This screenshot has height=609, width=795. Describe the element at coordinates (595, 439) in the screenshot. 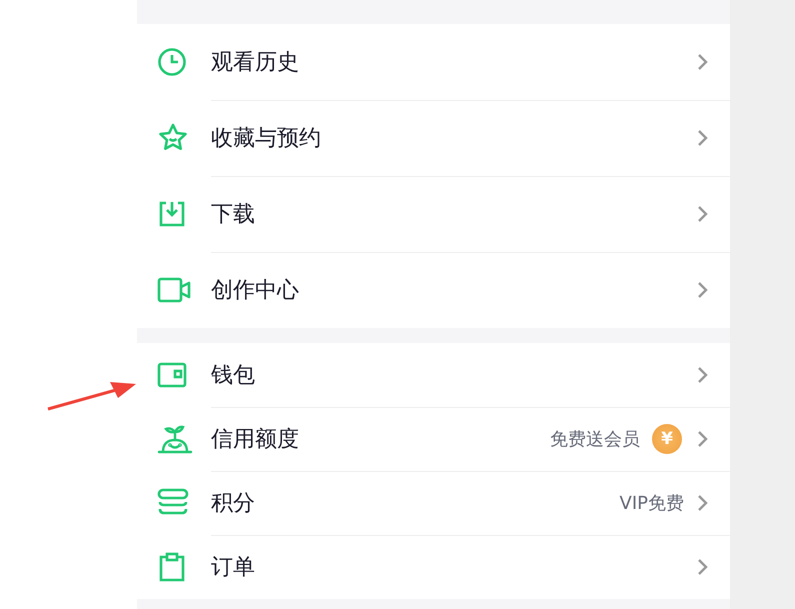

I see `menu-item-hint: 免费送会员` at that location.